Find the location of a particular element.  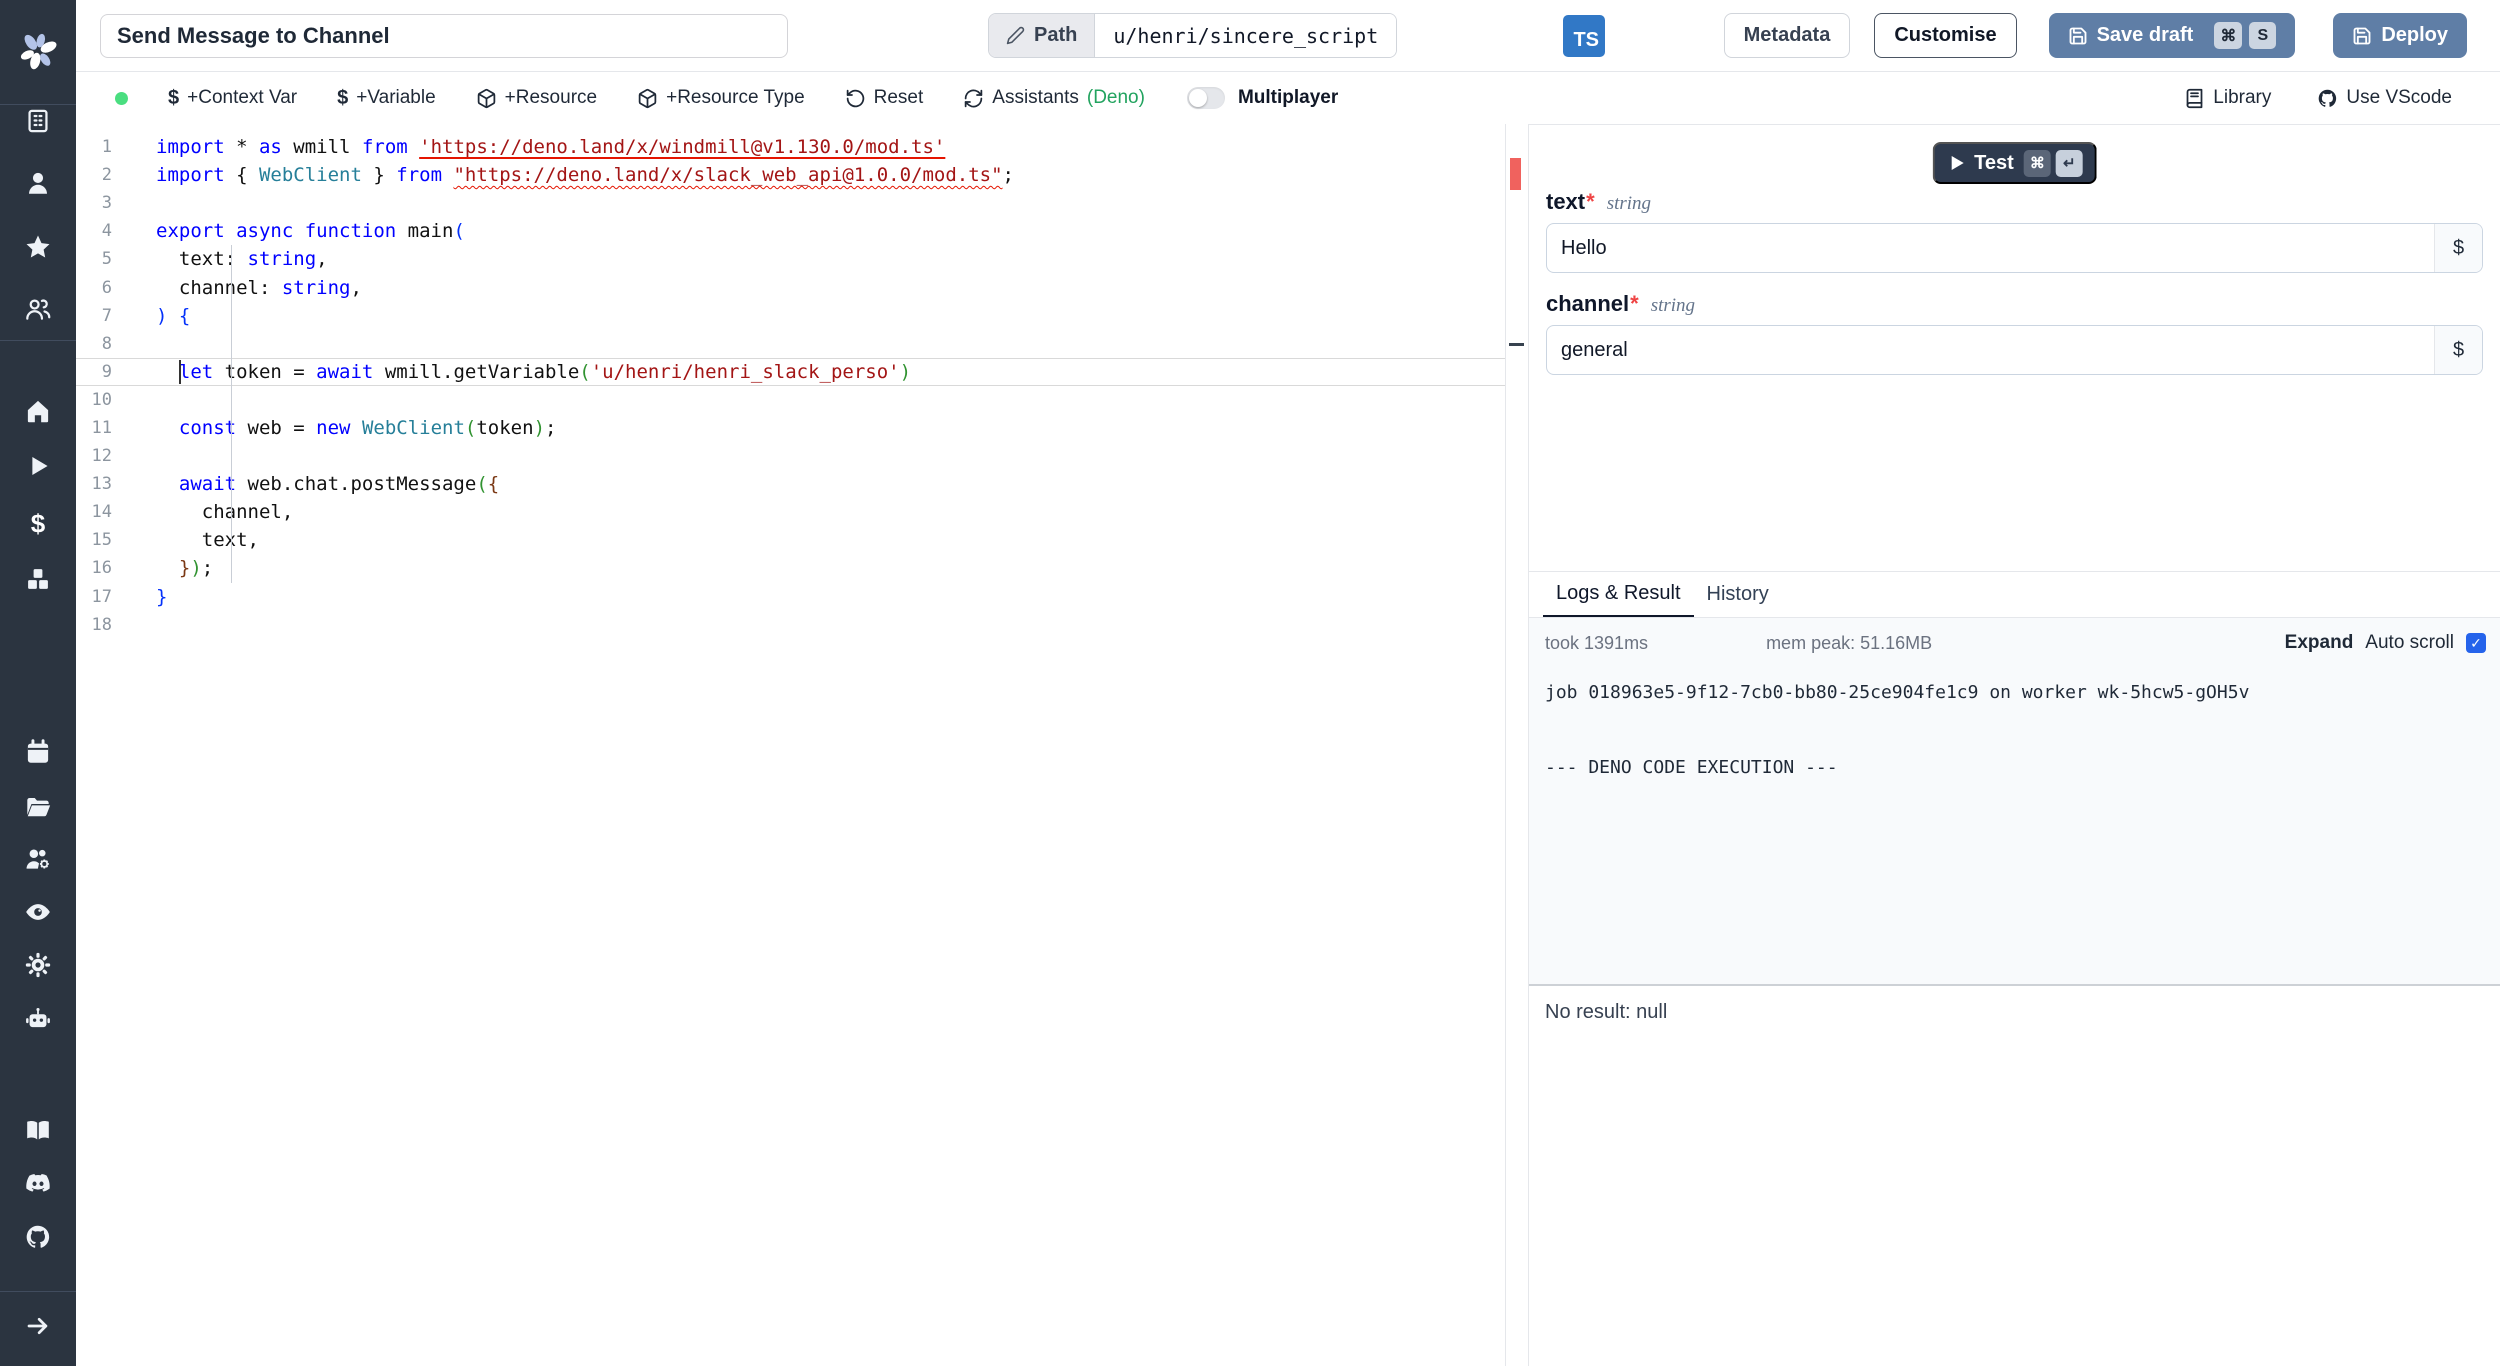

sidebar-item-users-cog-icon is located at coordinates (38, 859).